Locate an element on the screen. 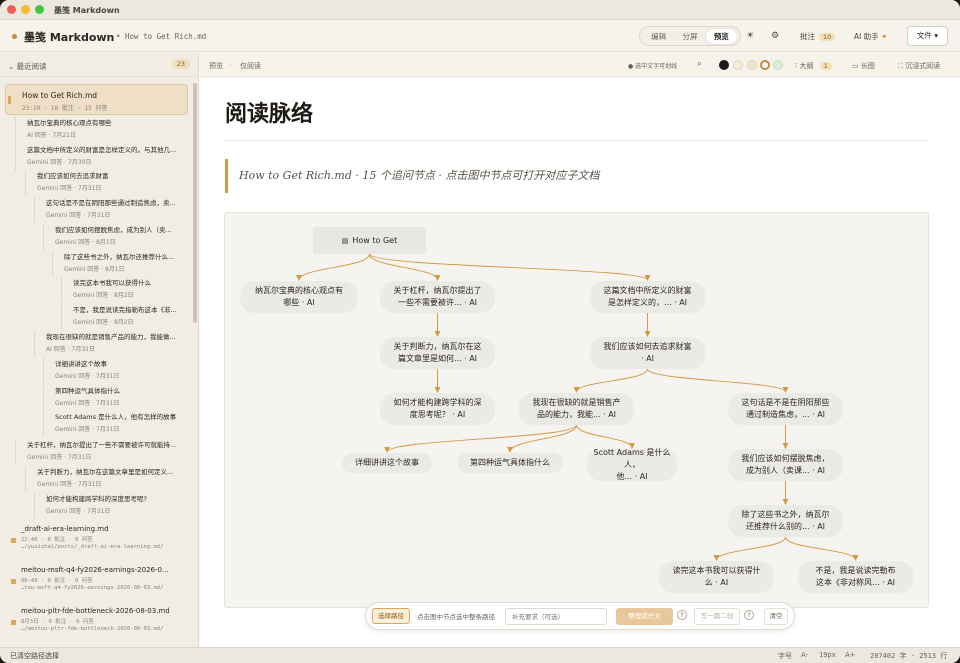 The height and width of the screenshot is (663, 960). thread-item: 纳瓦尔宝典的核心观点有哪些 AI 回答 · 7月21日 is located at coordinates (96, 130).